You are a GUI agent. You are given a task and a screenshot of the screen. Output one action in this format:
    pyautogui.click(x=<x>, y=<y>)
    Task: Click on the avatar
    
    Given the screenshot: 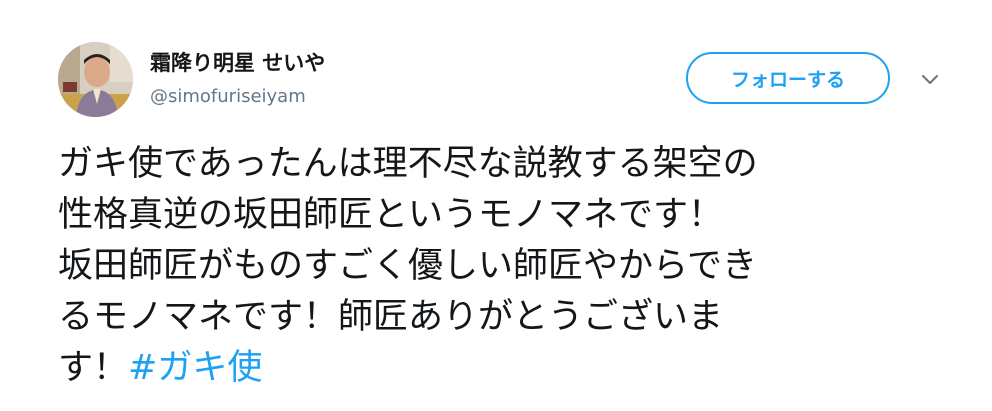 What is the action you would take?
    pyautogui.click(x=95, y=79)
    